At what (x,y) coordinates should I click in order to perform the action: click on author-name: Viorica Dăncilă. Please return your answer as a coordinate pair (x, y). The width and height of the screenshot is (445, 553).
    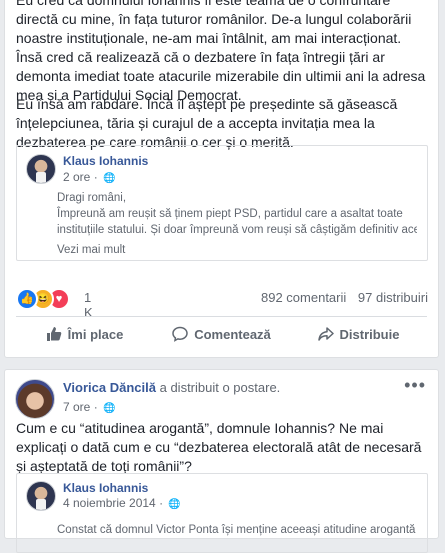
    Looking at the image, I should click on (109, 387).